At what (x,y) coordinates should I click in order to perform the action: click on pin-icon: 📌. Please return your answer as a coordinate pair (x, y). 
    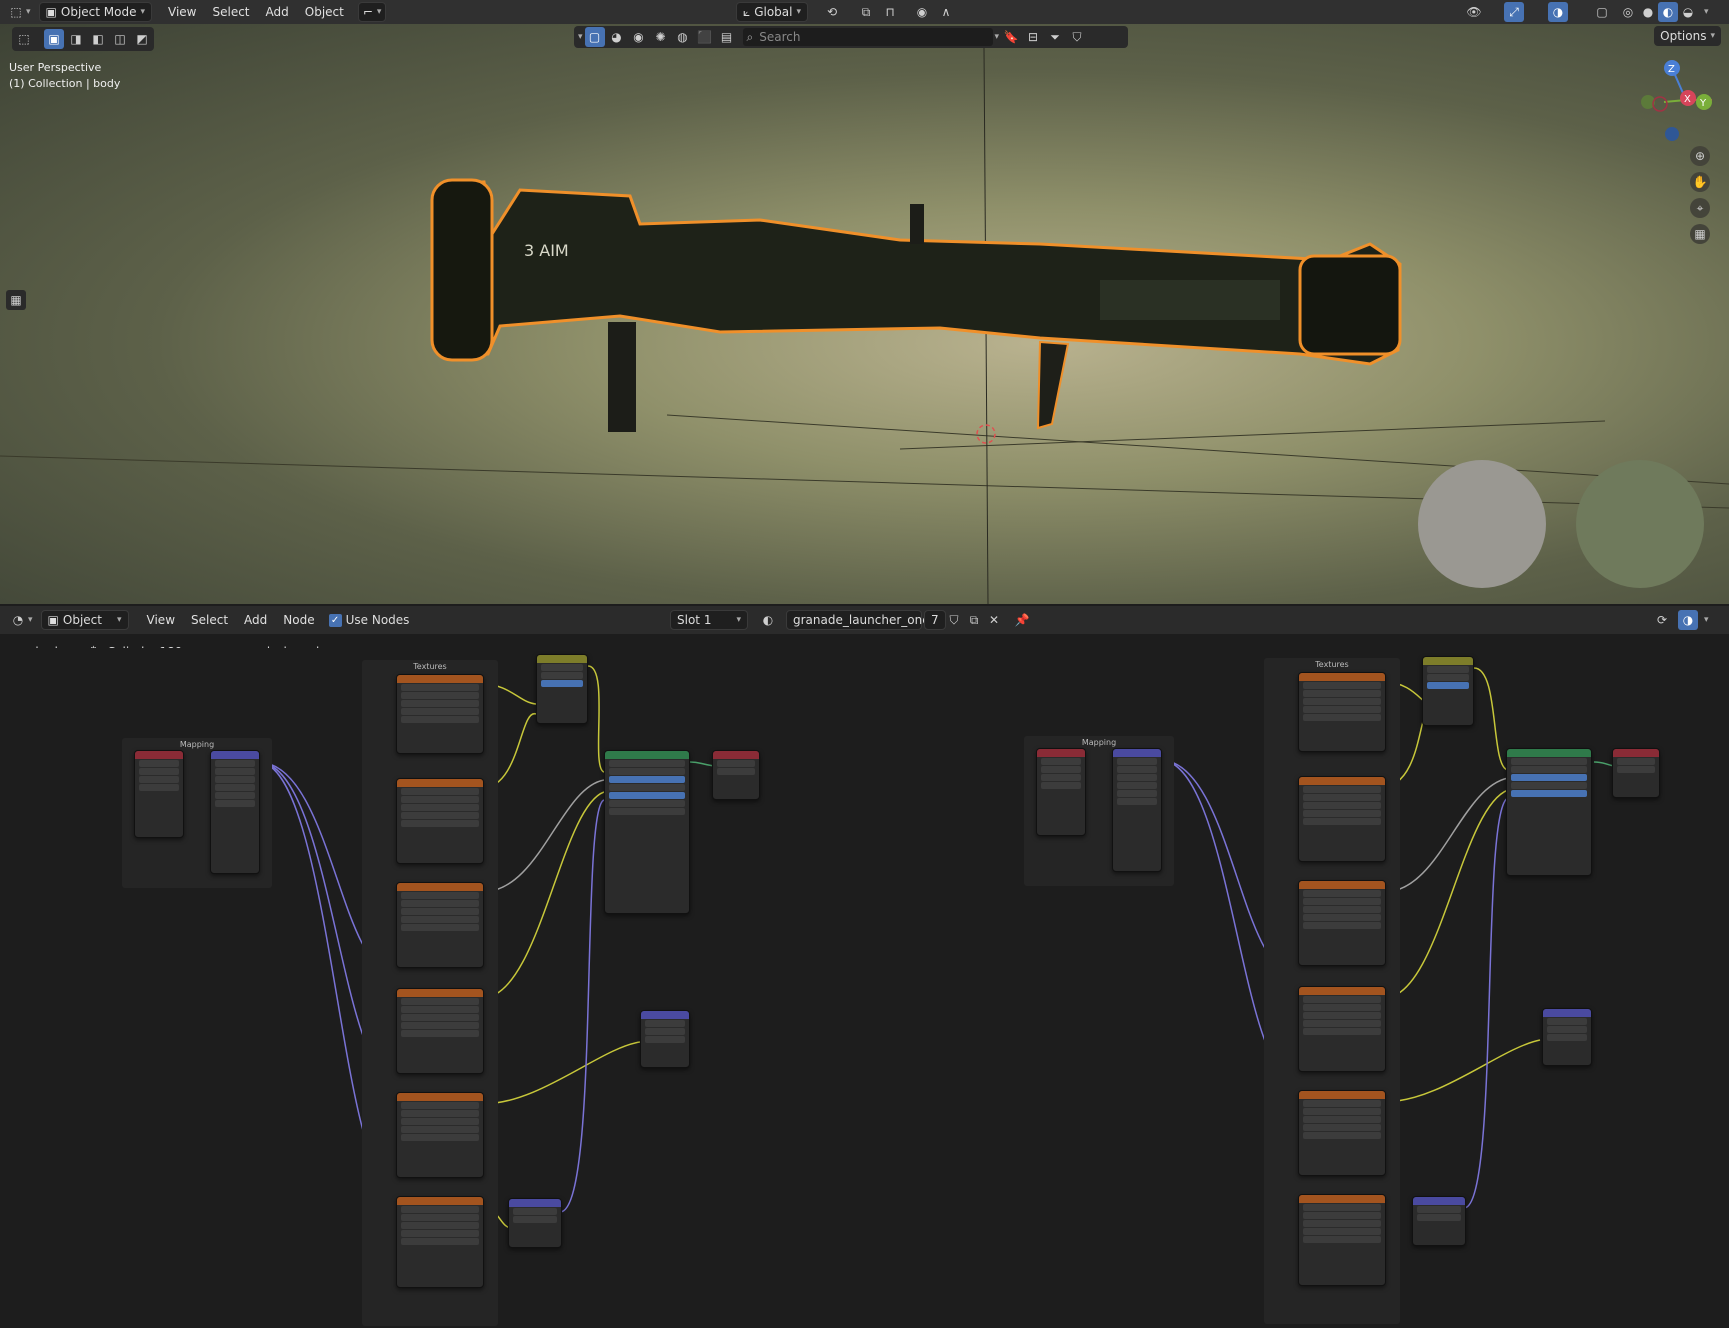
    Looking at the image, I should click on (1022, 620).